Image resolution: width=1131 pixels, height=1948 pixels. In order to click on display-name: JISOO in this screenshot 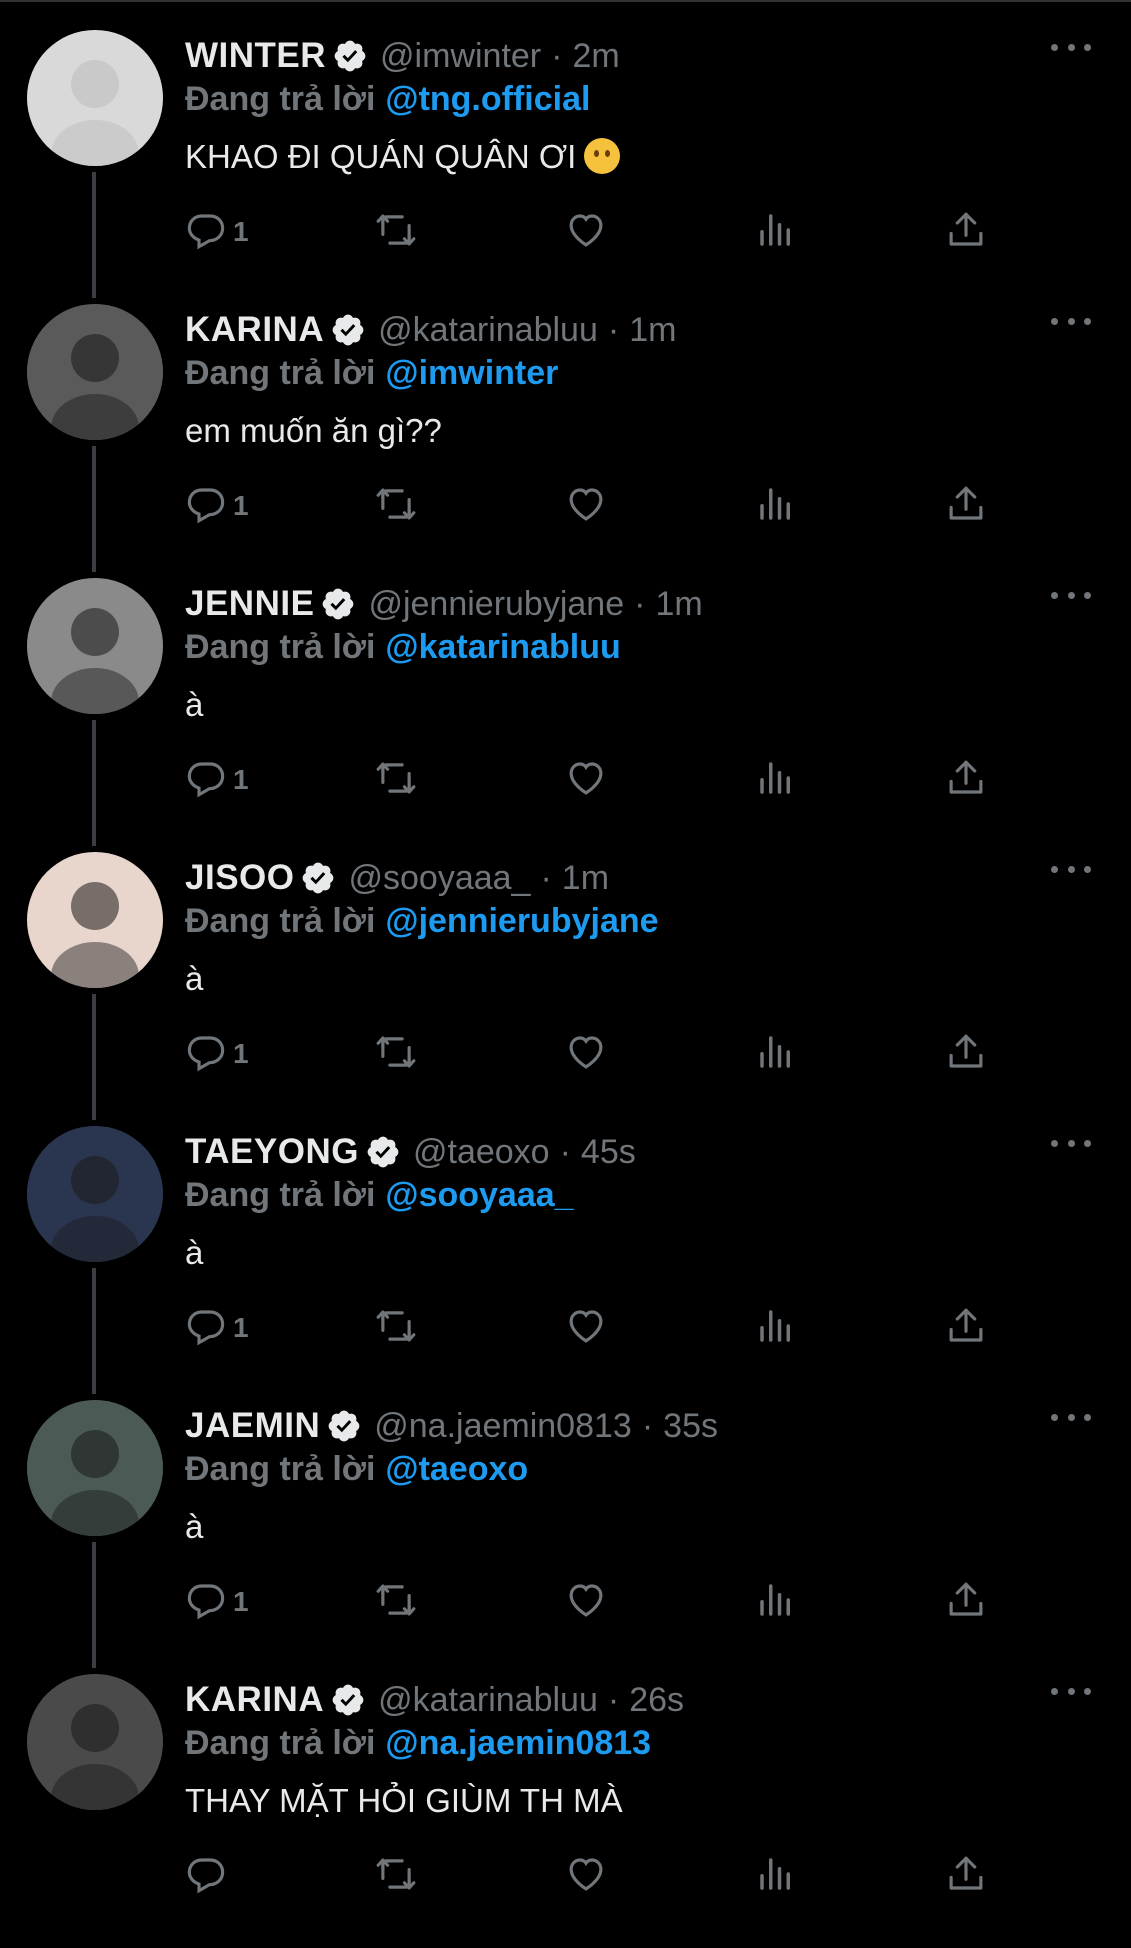, I will do `click(239, 878)`.